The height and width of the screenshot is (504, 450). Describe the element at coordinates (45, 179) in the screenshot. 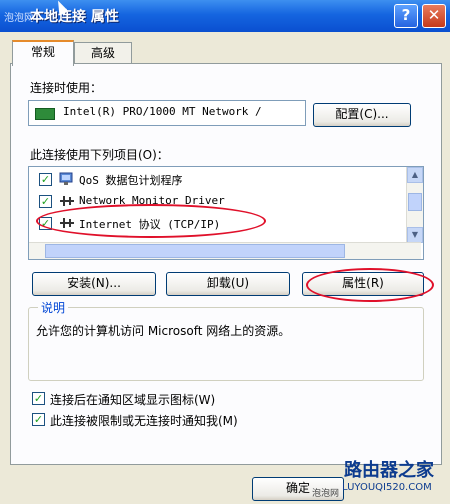

I see `qos-checkbox: ✓` at that location.